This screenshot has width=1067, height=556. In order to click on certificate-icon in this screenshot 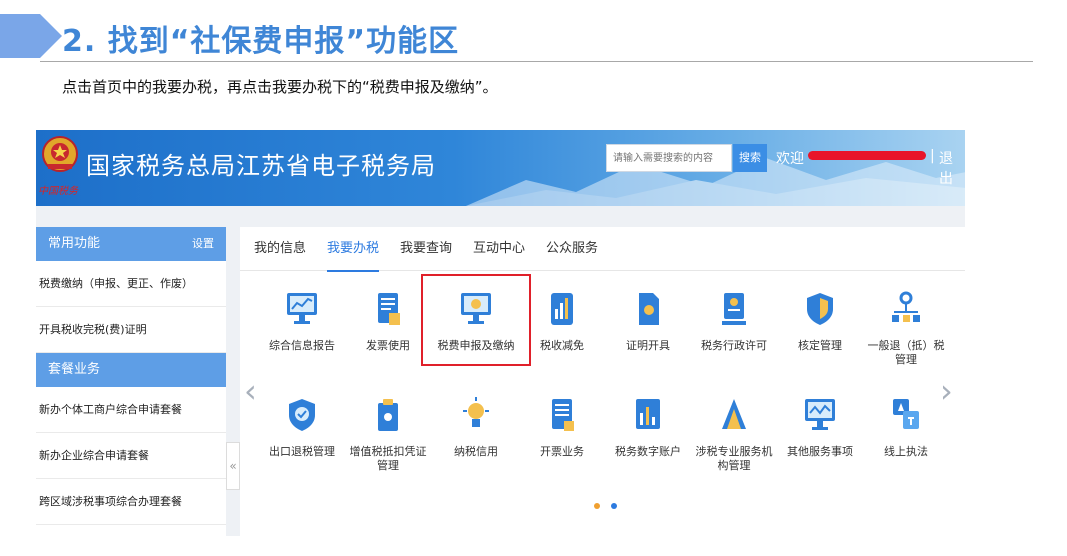, I will do `click(649, 309)`.